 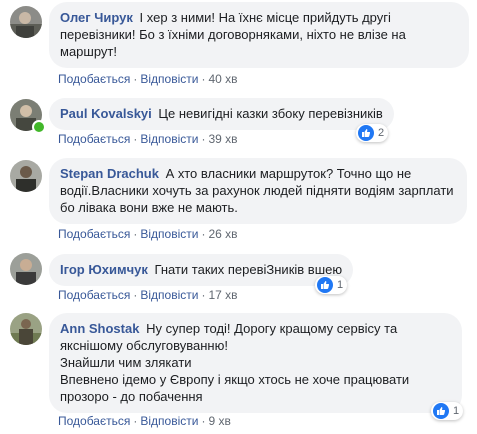 I want to click on comment-author: Paul Kovalskyi, so click(x=106, y=113).